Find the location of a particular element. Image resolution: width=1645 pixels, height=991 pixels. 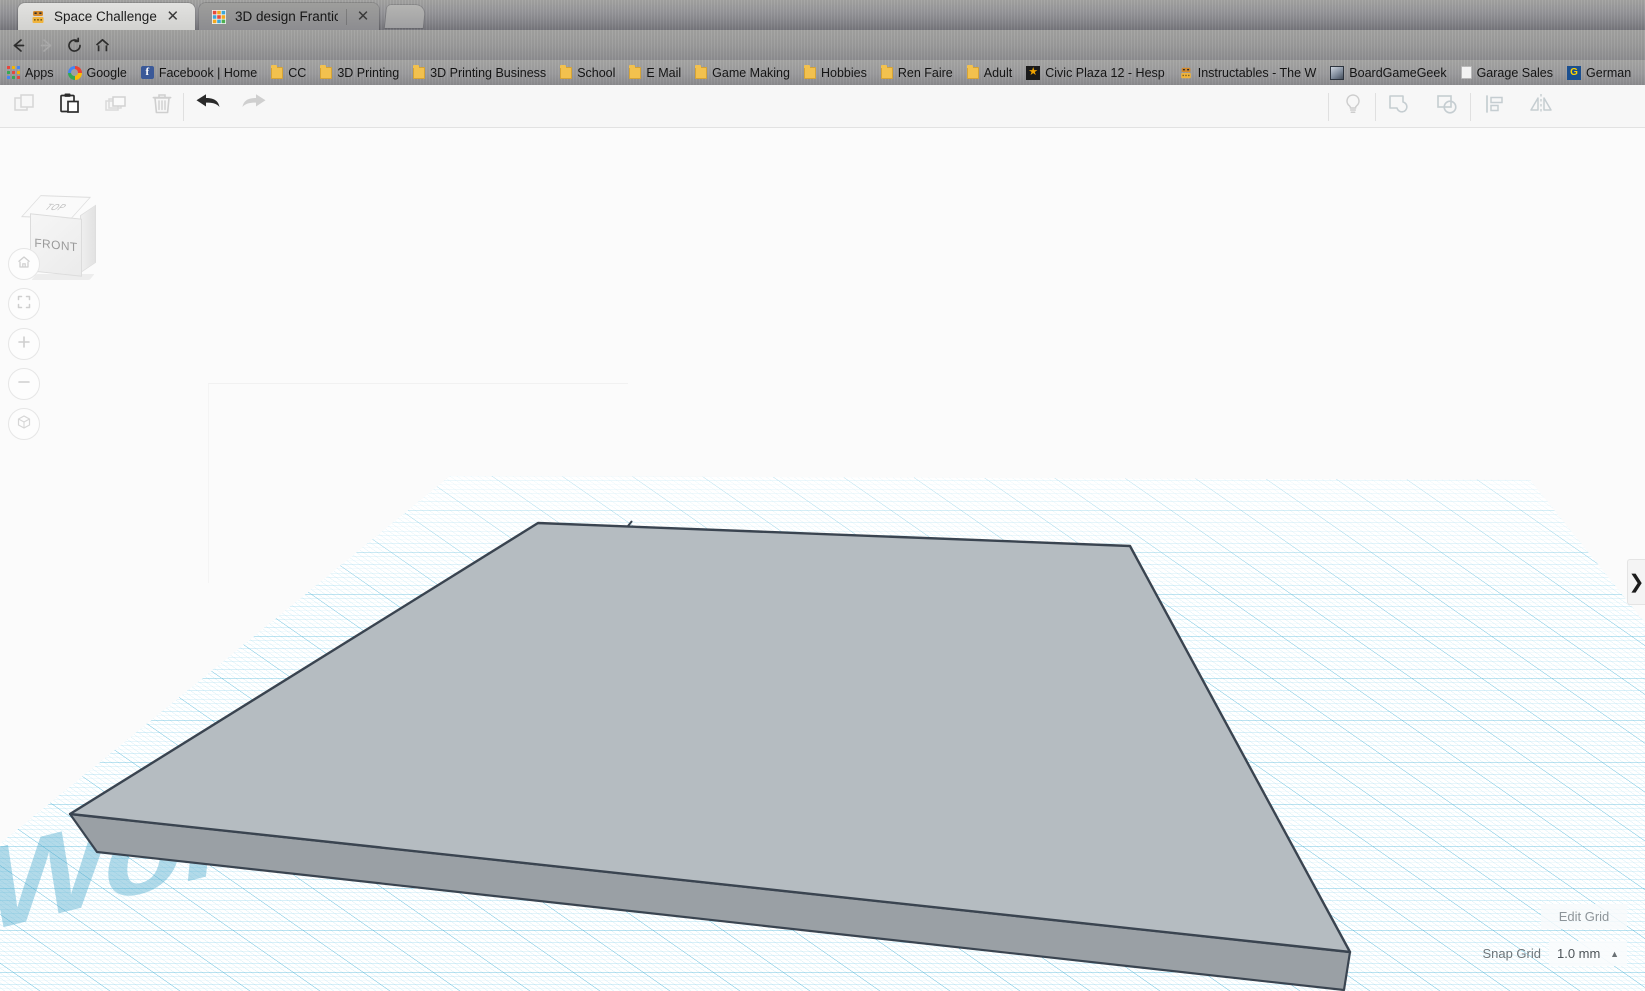

home-icon is located at coordinates (24, 264).